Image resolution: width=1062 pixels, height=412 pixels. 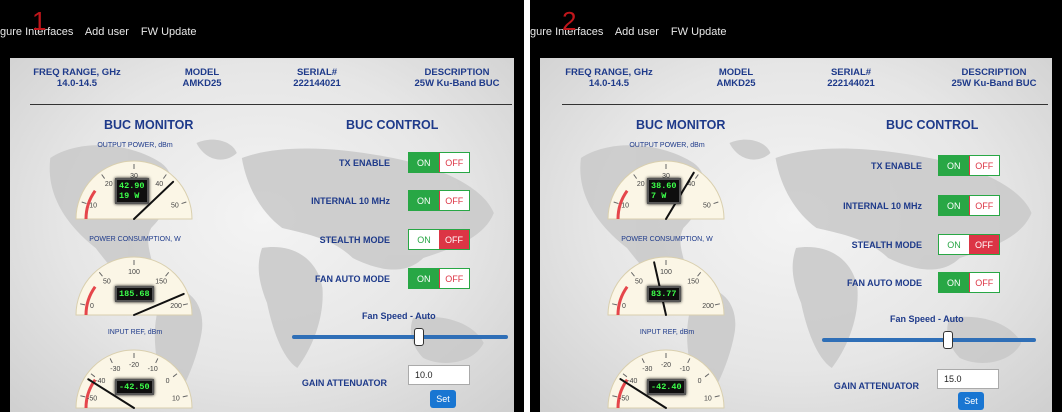 What do you see at coordinates (664, 294) in the screenshot?
I see `gauge-lcd-readout: 83.77` at bounding box center [664, 294].